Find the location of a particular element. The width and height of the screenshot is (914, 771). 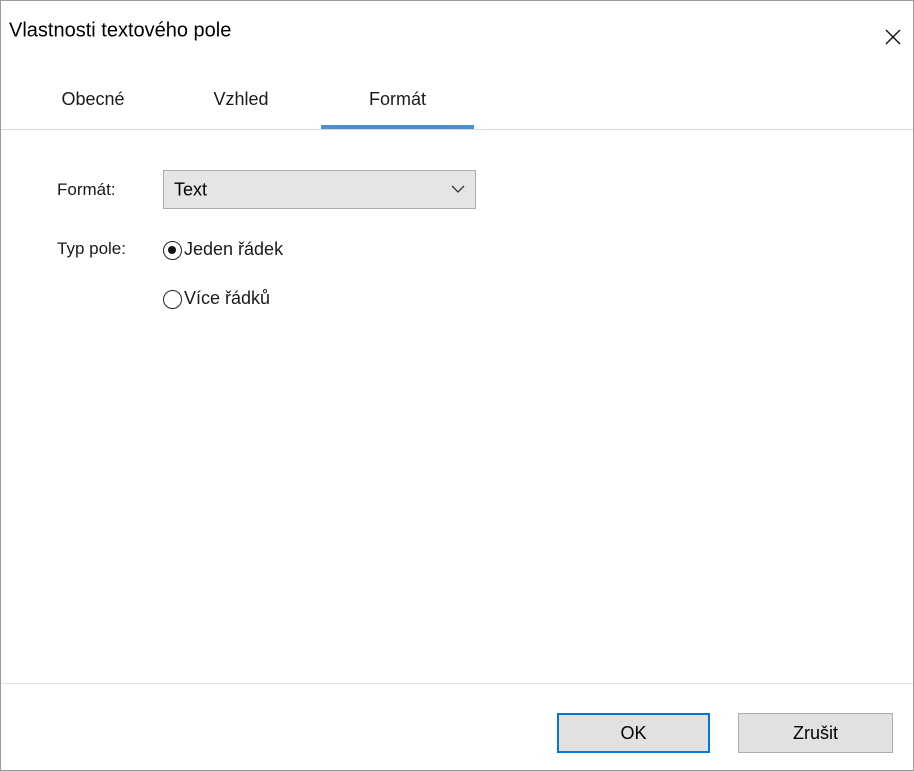

radio-label: Více řádků is located at coordinates (227, 298).